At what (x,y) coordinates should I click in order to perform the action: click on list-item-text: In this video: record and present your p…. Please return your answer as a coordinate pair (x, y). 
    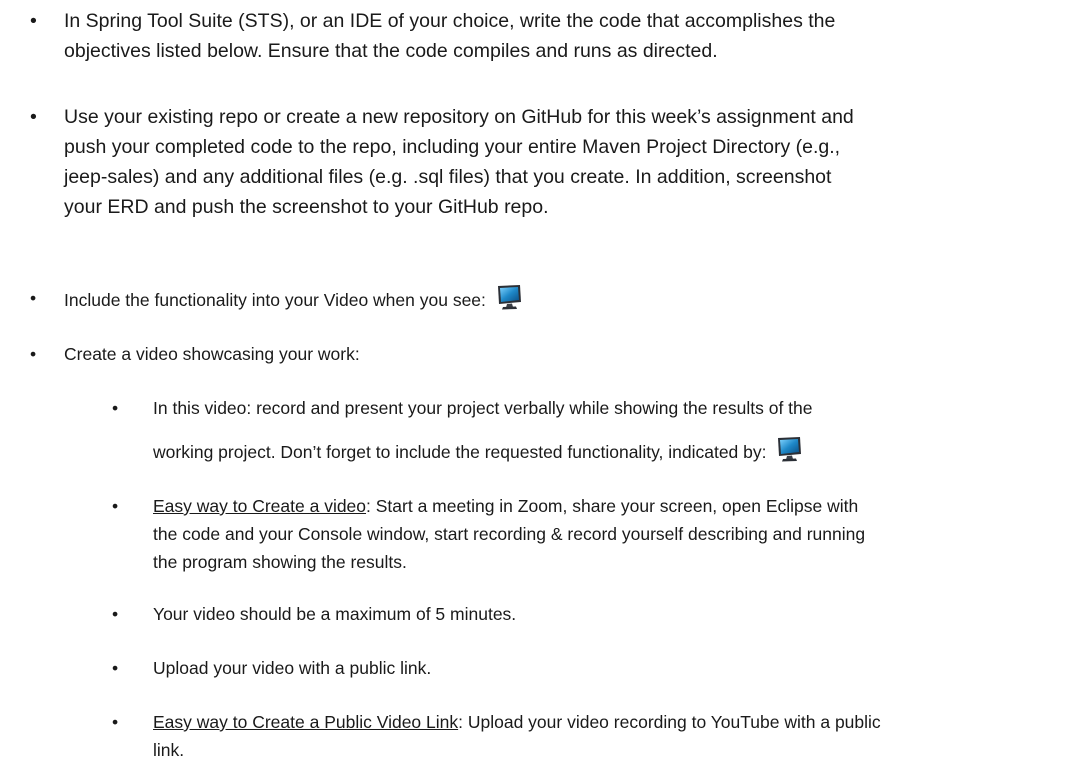
    Looking at the image, I should click on (483, 430).